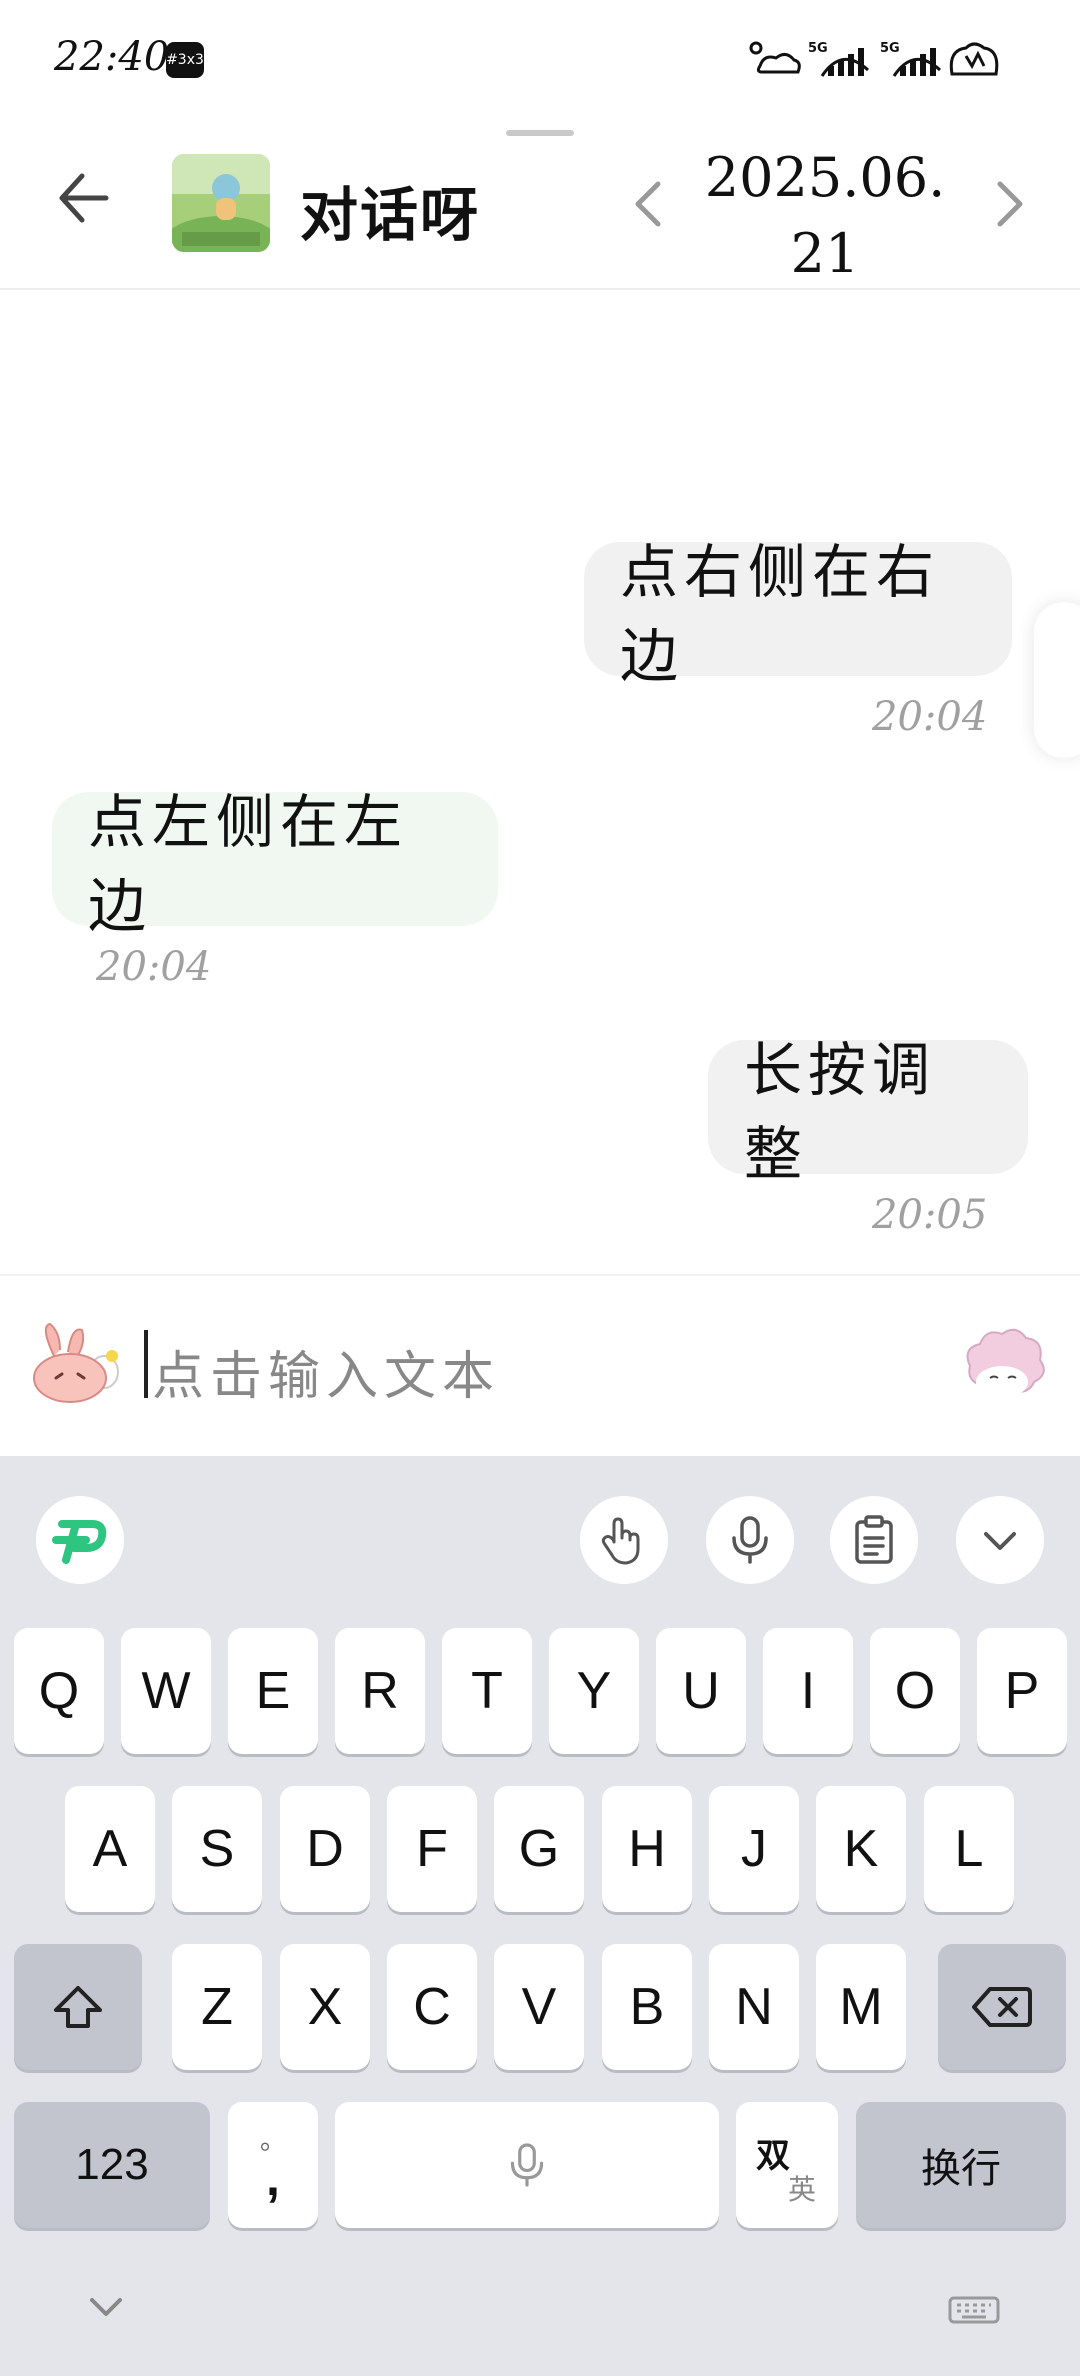 Image resolution: width=1080 pixels, height=2376 pixels. Describe the element at coordinates (620, 1541) in the screenshot. I see `hand-gesture-icon` at that location.